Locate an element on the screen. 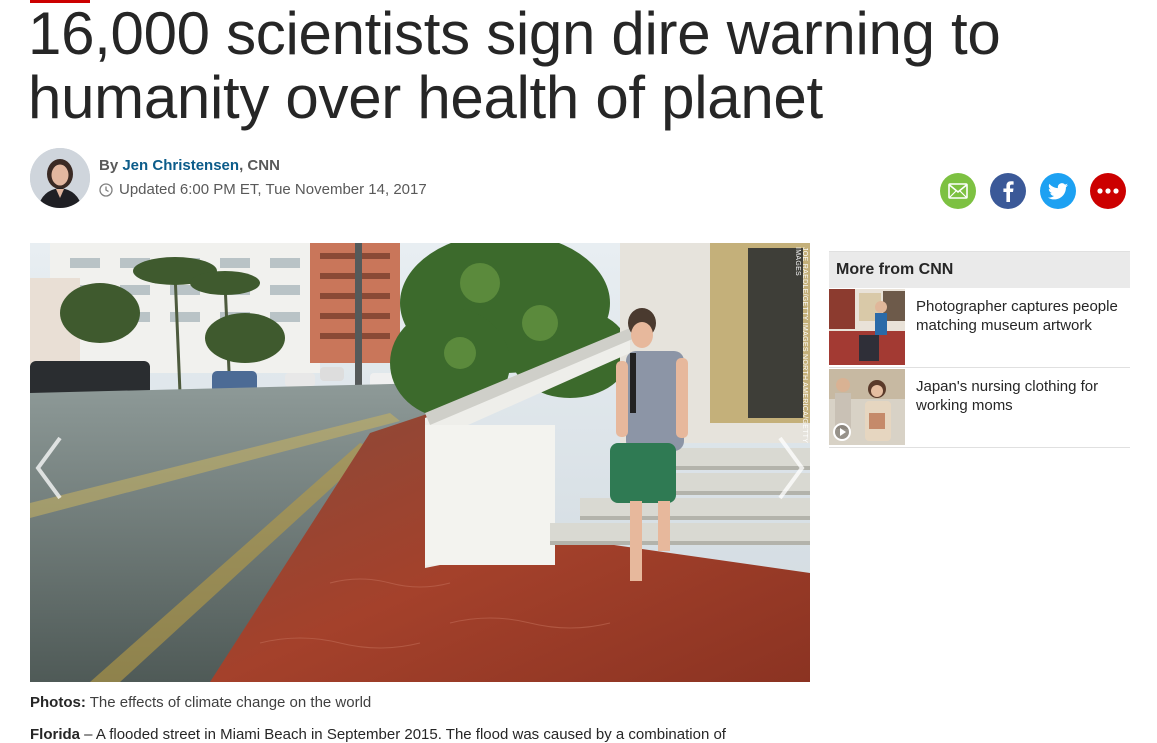 The width and height of the screenshot is (1157, 743). email-share-button is located at coordinates (958, 191).